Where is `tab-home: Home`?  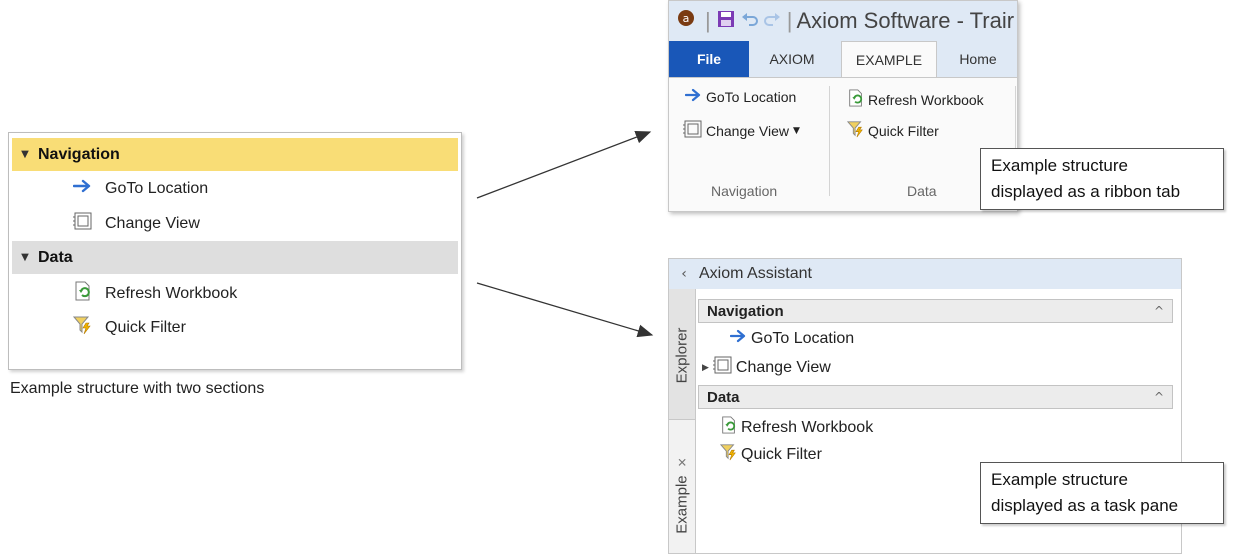
tab-home: Home is located at coordinates (978, 59).